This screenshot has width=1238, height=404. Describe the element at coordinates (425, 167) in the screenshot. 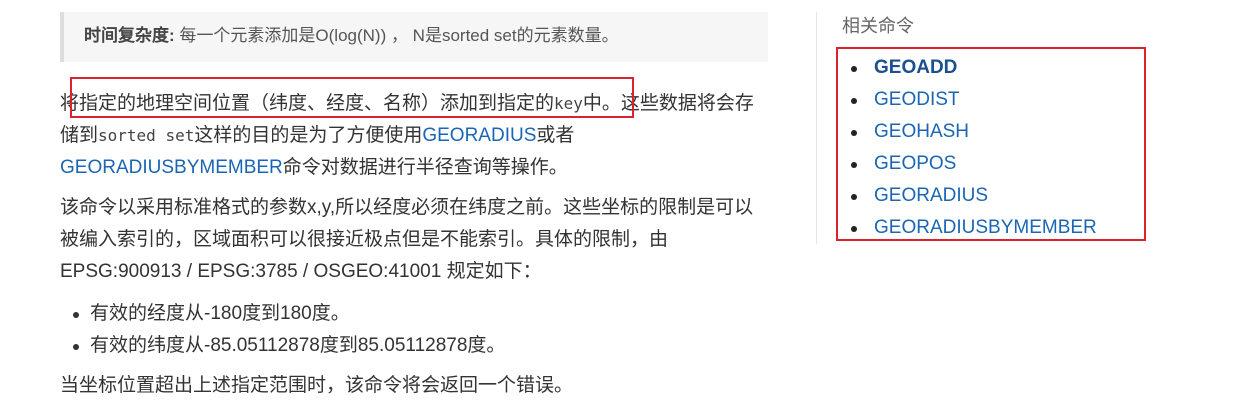

I see `description-text: 命令对数据进行半径查询等操作。` at that location.